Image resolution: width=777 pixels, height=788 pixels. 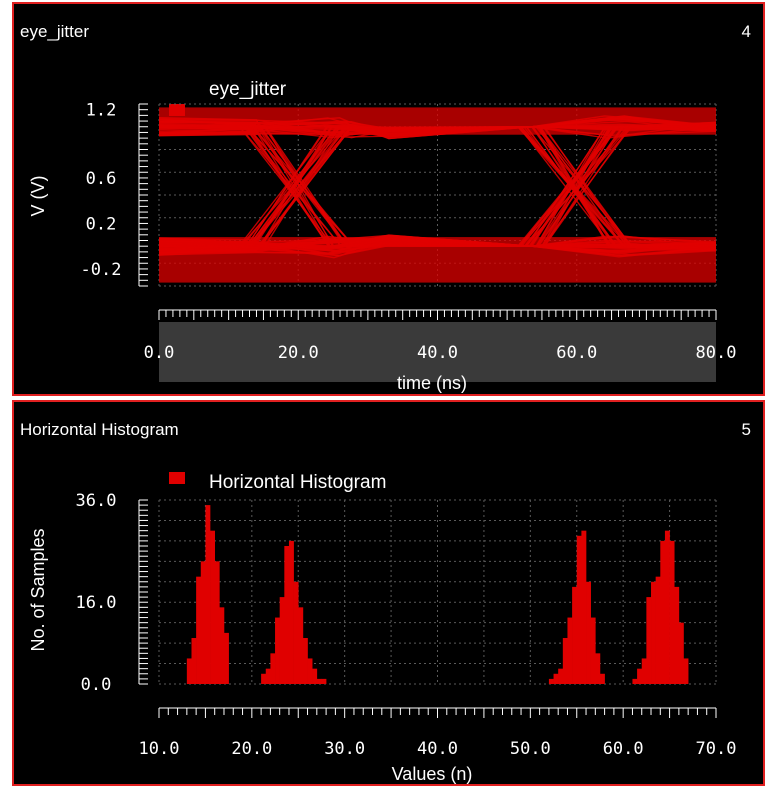 What do you see at coordinates (38, 195) in the screenshot?
I see `y-axis-label: V (V)` at bounding box center [38, 195].